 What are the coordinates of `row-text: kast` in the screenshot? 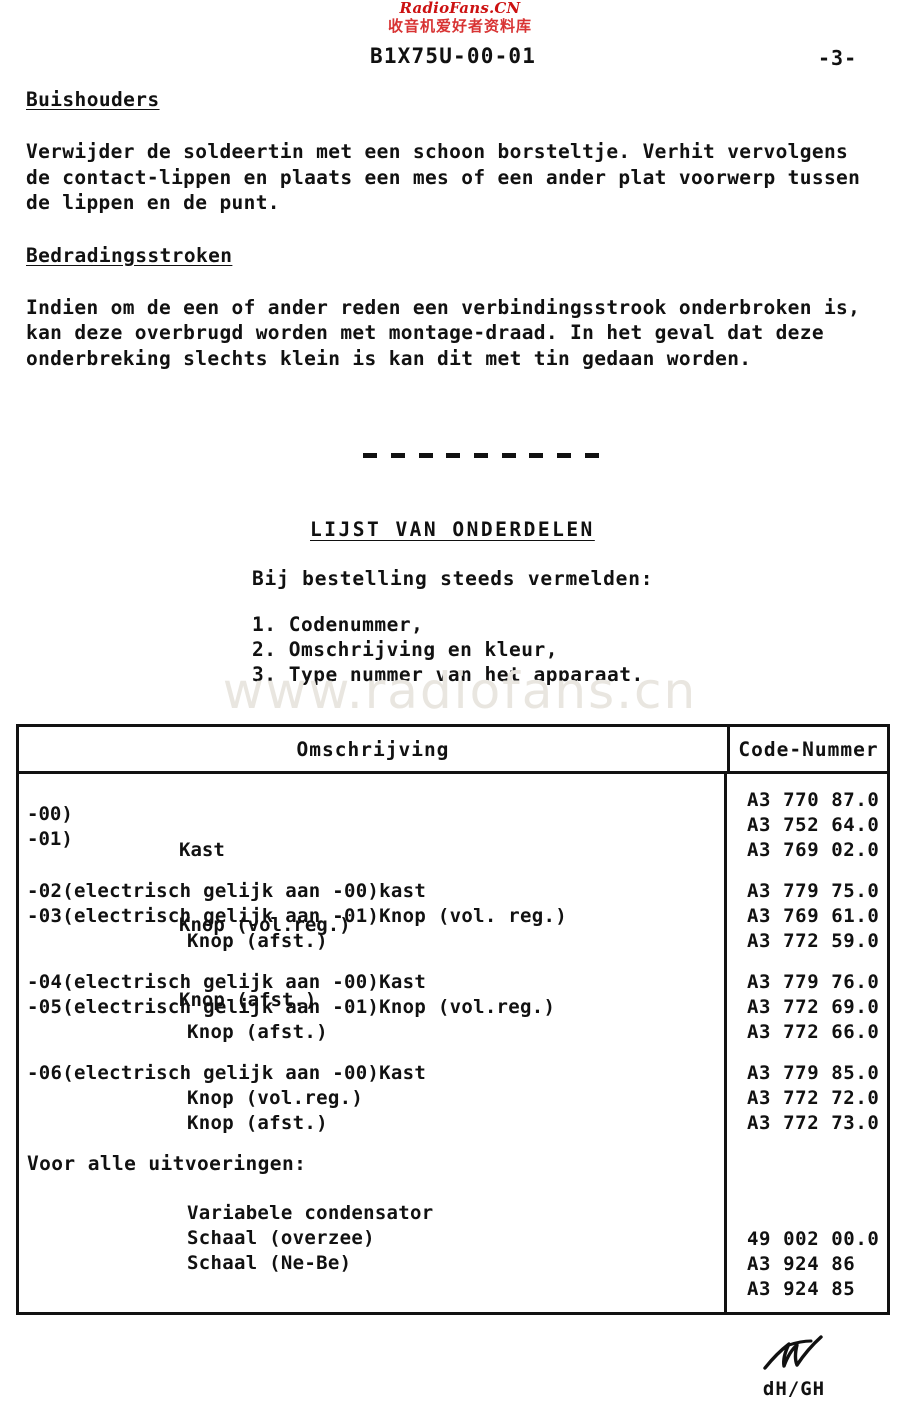 It's located at (403, 891).